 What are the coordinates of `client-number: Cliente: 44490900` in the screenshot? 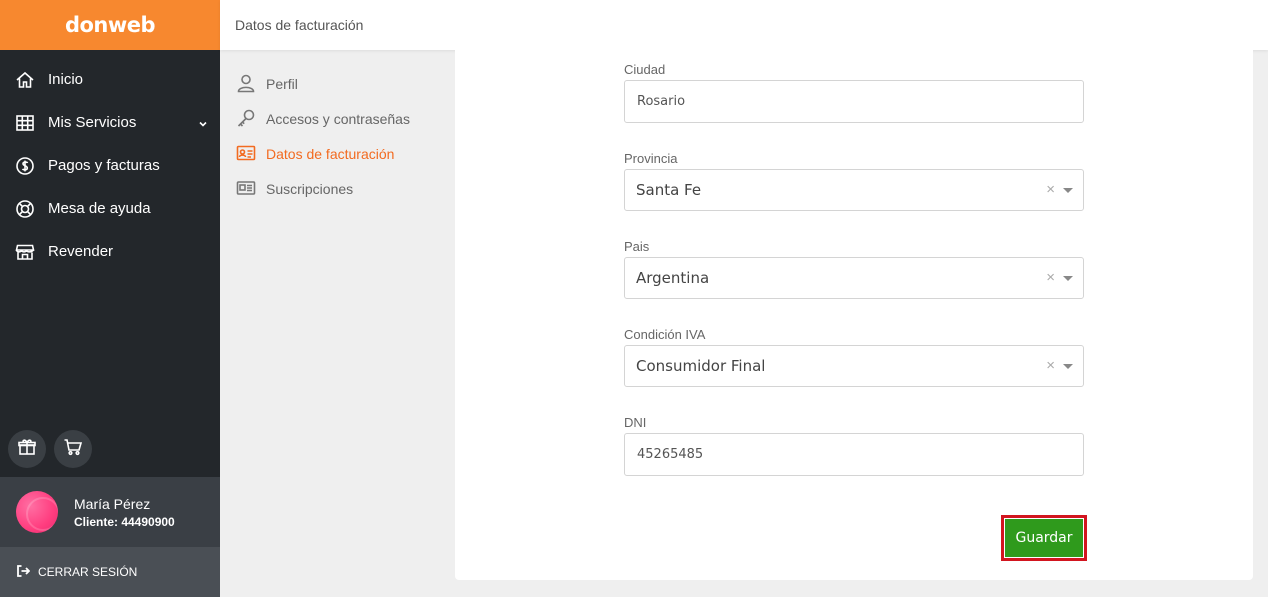 It's located at (124, 521).